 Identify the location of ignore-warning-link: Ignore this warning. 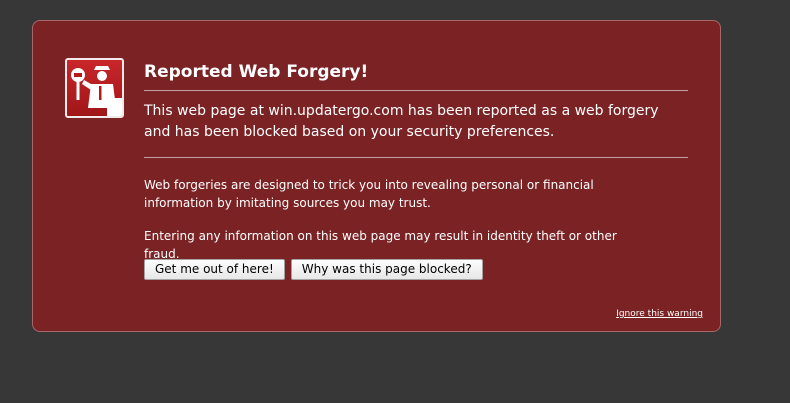
(659, 314).